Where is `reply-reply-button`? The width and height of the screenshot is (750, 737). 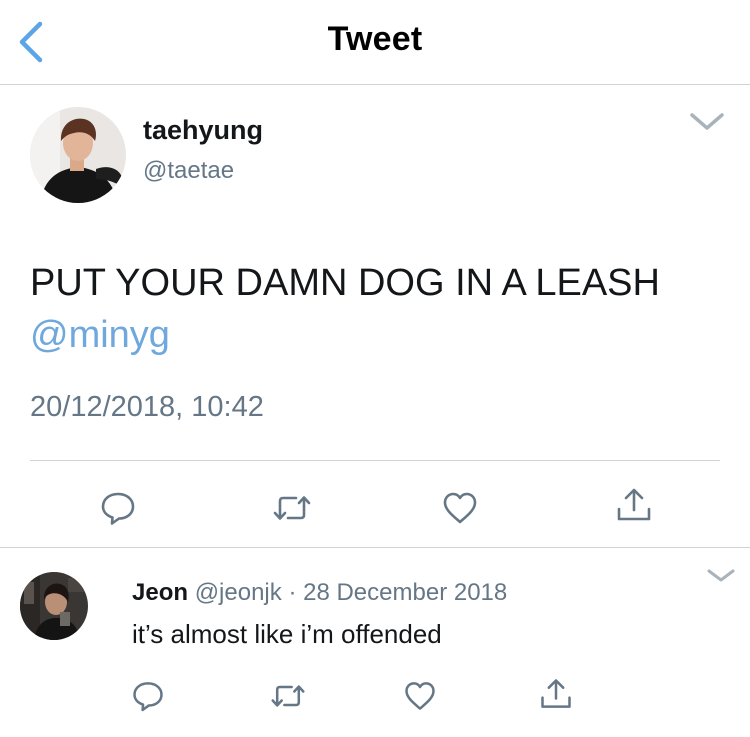
reply-reply-button is located at coordinates (148, 696).